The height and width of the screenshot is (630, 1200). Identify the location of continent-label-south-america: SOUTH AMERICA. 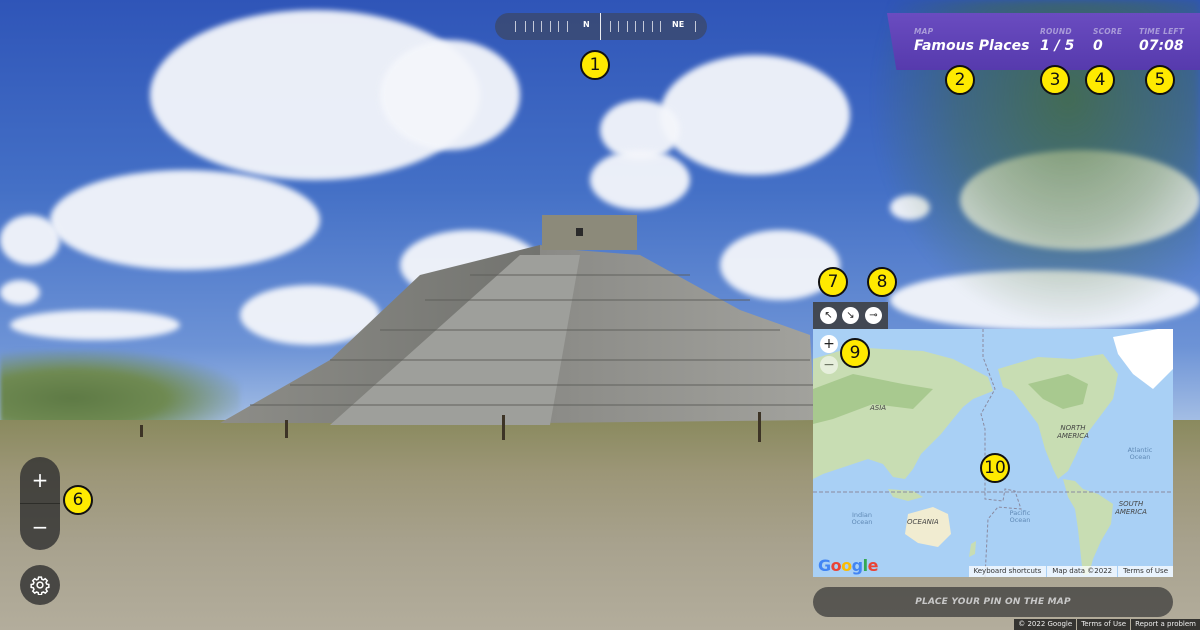
(1131, 508).